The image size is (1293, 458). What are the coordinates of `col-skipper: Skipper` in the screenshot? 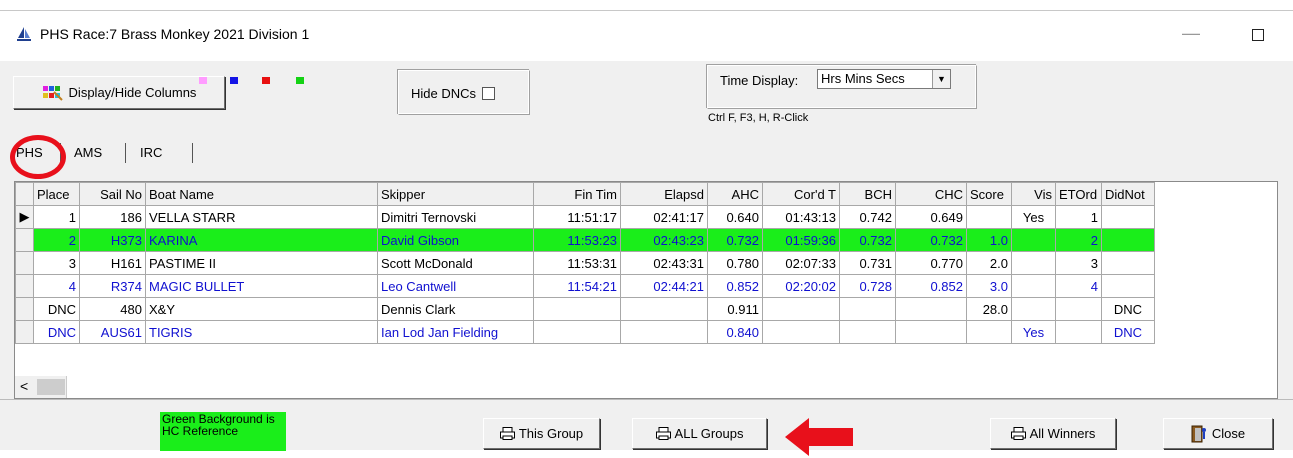 It's located at (455, 194).